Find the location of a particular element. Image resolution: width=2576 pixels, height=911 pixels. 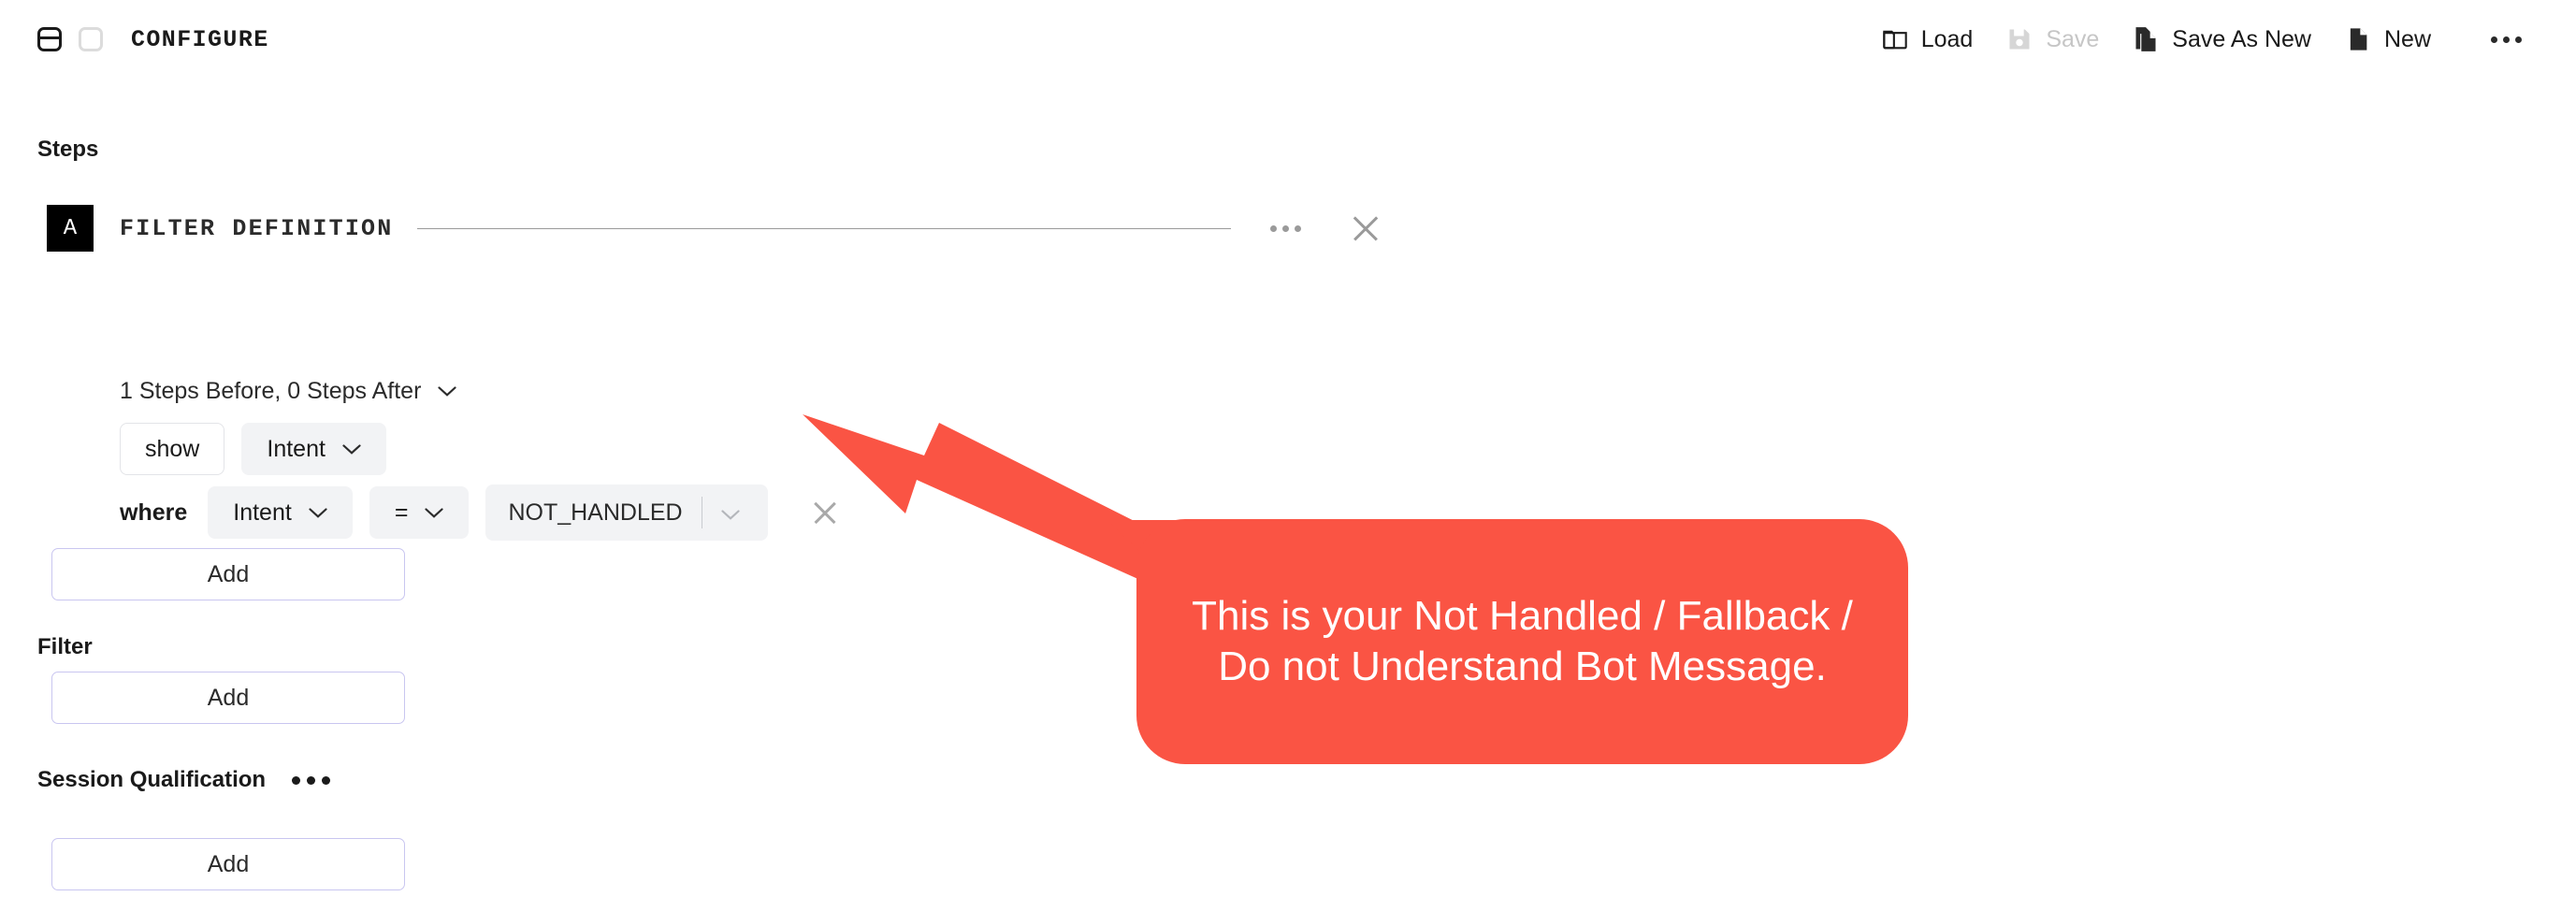

page-title: CONFIGURE is located at coordinates (200, 39).